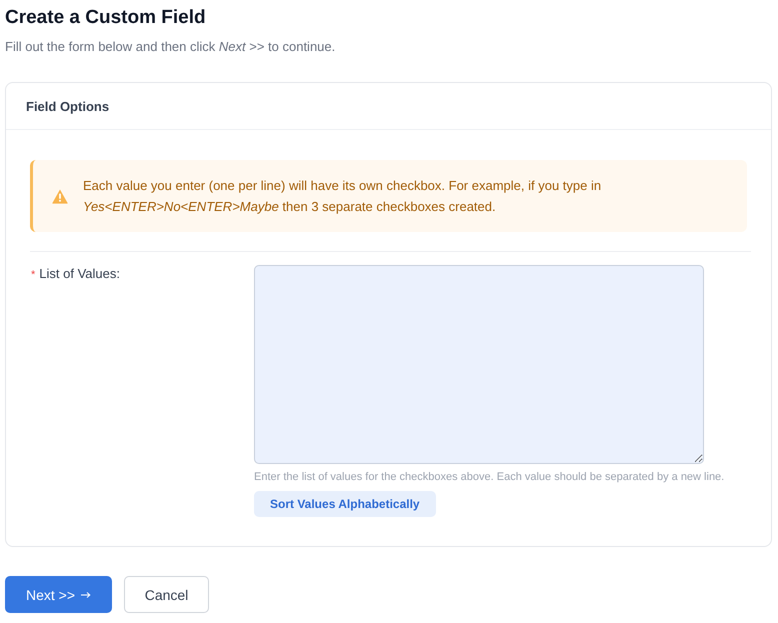 The height and width of the screenshot is (623, 778). Describe the element at coordinates (33, 275) in the screenshot. I see `required-mark: *` at that location.